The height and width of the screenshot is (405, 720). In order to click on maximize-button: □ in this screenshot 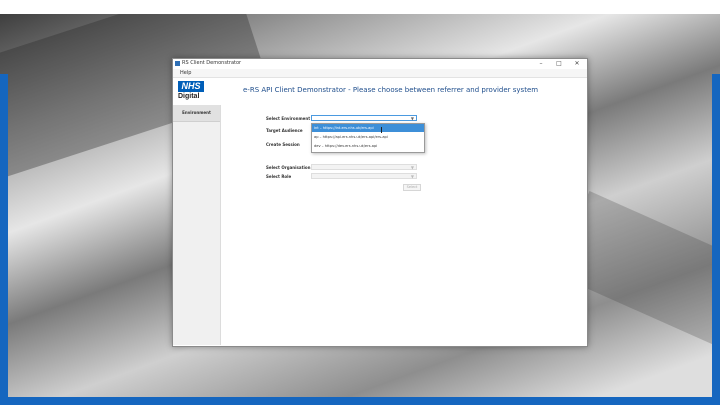, I will do `click(559, 64)`.